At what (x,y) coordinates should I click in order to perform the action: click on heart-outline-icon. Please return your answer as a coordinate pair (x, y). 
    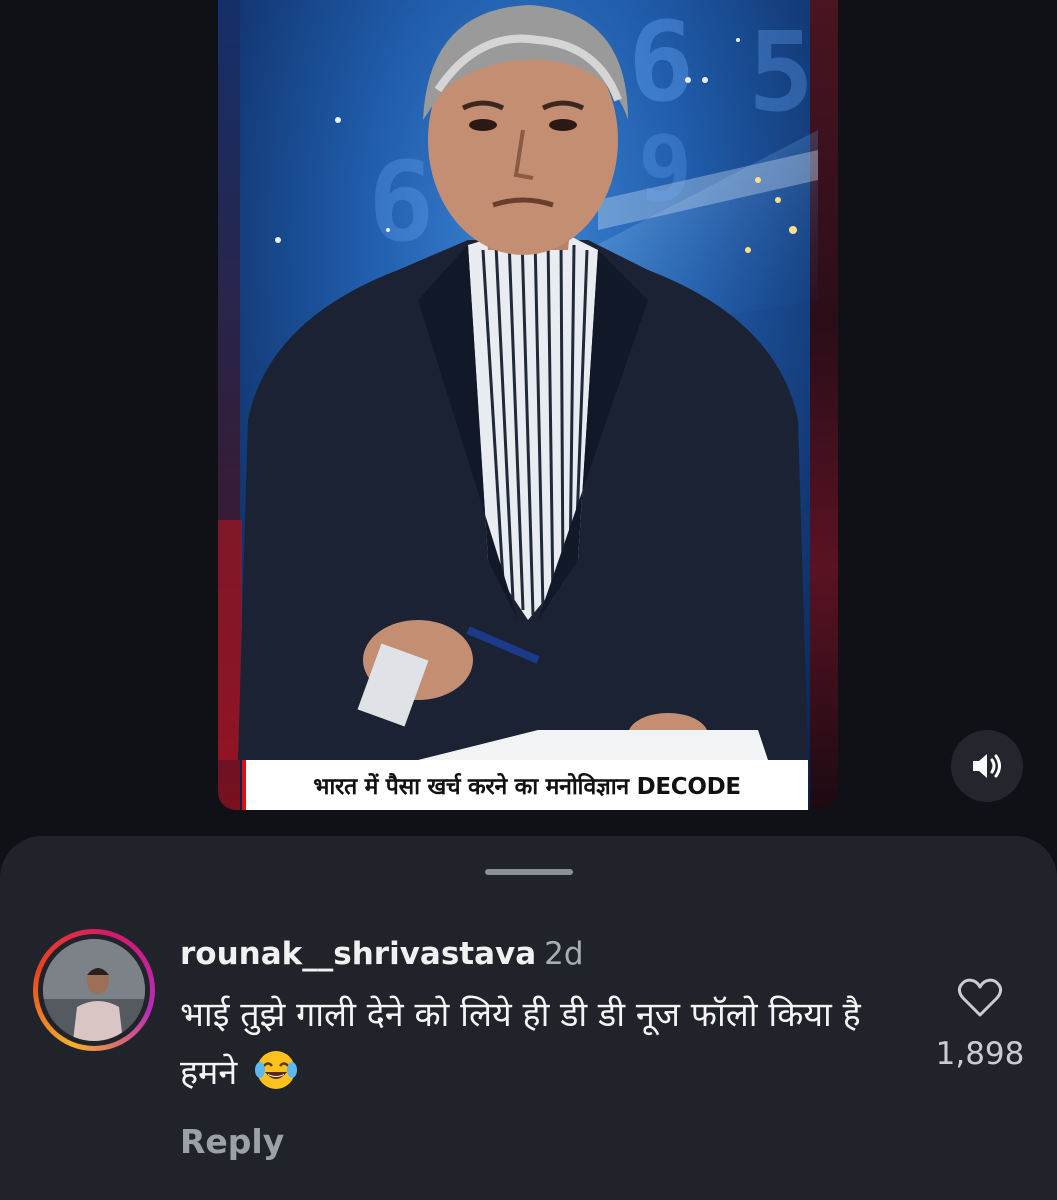
    Looking at the image, I should click on (980, 997).